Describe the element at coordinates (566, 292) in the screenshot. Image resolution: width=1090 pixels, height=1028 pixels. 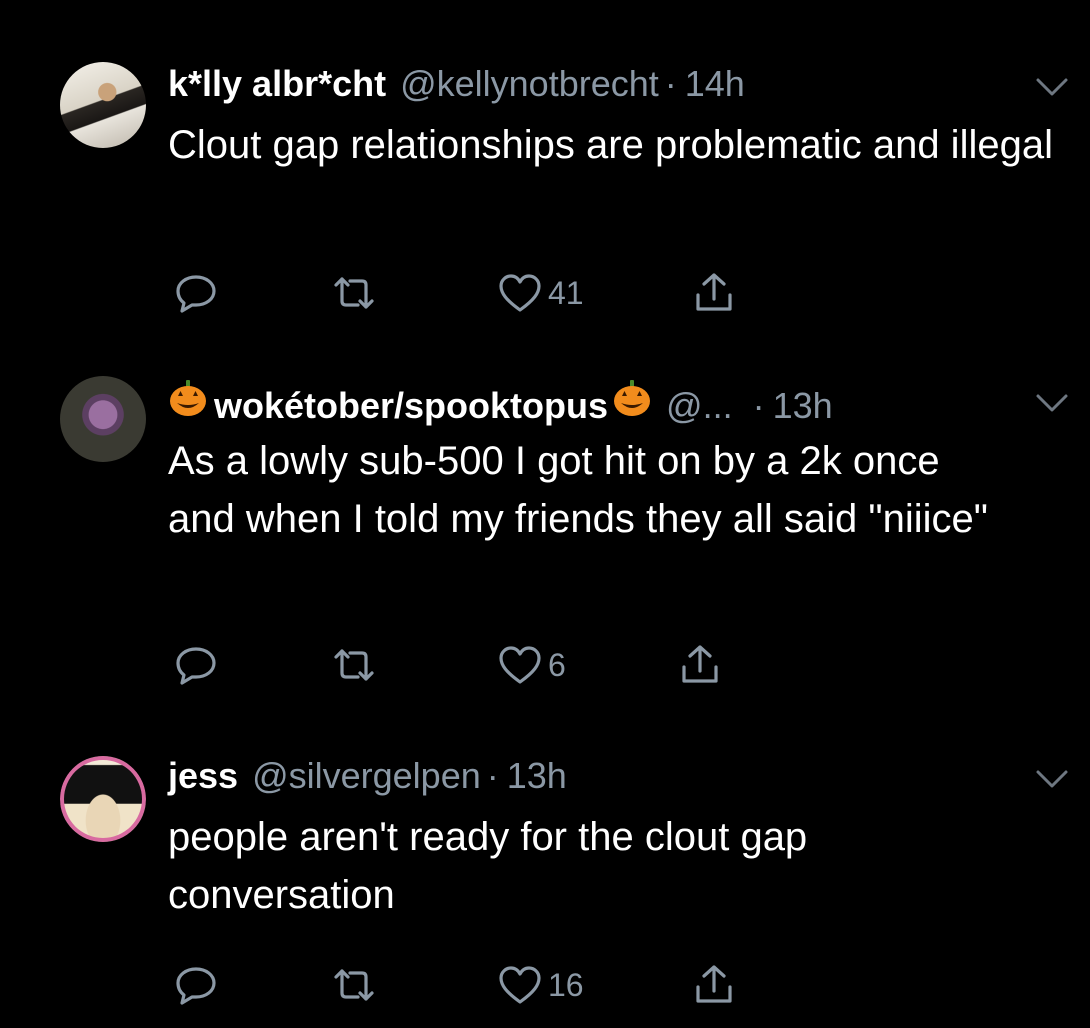
I see `like-count: 41` at that location.